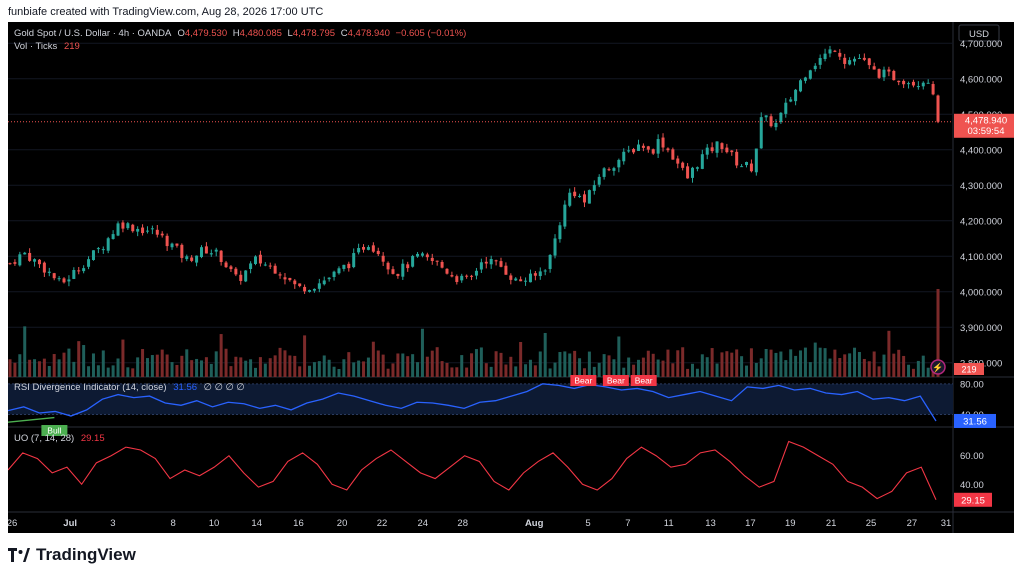 This screenshot has height=579, width=1024. I want to click on rsi-title: RSI Divergence Indicator (14, close), so click(90, 387).